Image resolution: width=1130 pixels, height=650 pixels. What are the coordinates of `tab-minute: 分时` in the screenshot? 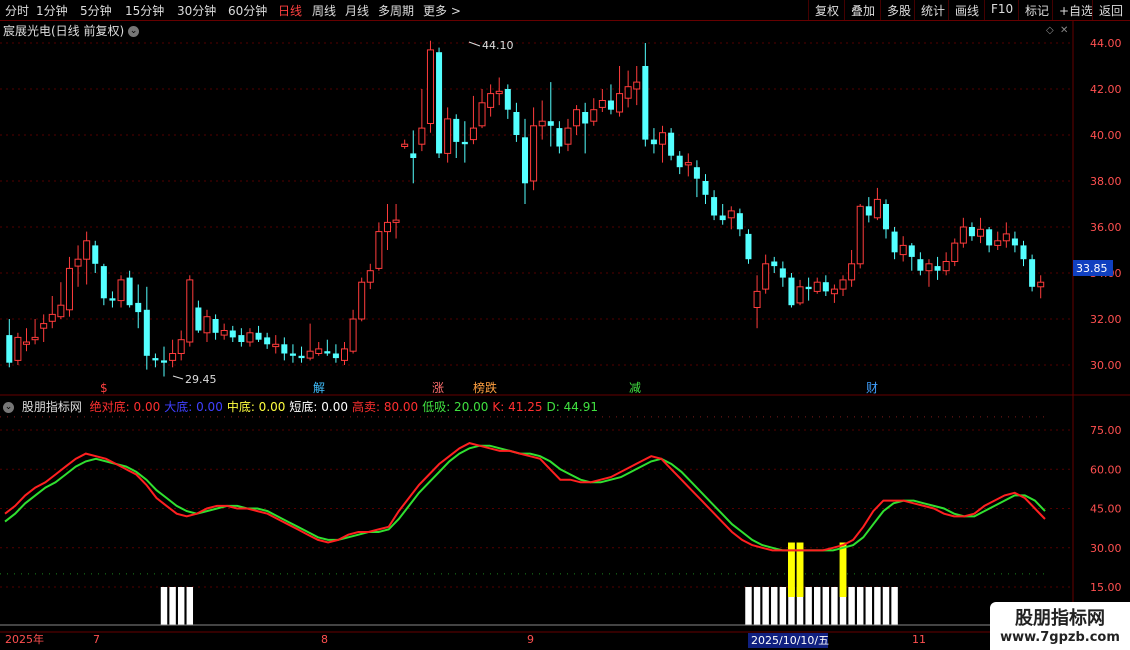 It's located at (17, 10).